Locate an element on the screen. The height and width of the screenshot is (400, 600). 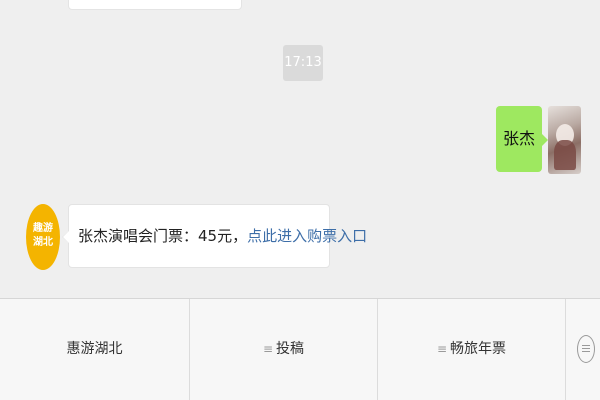
incoming-message-bubble: 张杰演唱会门票：45元，点此进入购票入口 is located at coordinates (214, 236).